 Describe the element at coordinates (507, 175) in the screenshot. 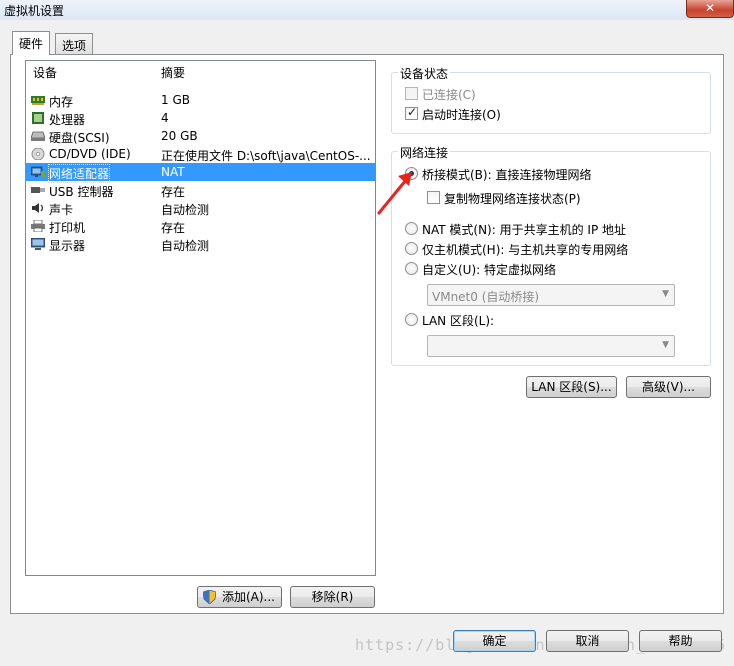

I see `bridged-label: 桥接模式(B): 直接连接物理网络` at that location.